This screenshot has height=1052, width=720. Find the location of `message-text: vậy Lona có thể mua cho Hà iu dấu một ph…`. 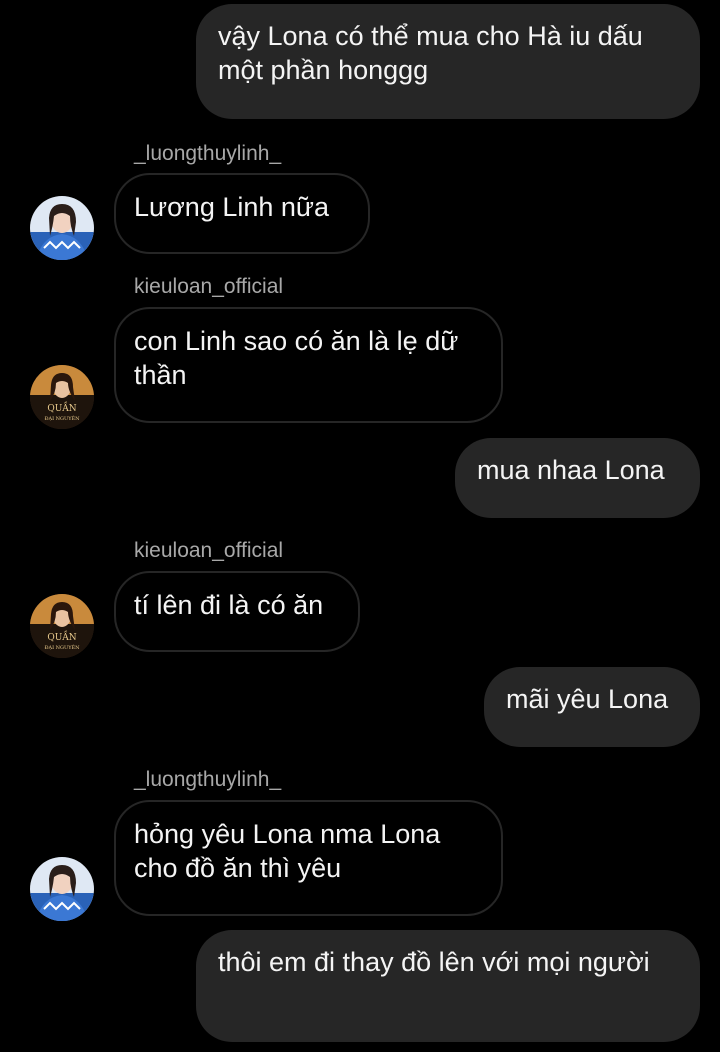

message-text: vậy Lona có thể mua cho Hà iu dấu một ph… is located at coordinates (430, 53).